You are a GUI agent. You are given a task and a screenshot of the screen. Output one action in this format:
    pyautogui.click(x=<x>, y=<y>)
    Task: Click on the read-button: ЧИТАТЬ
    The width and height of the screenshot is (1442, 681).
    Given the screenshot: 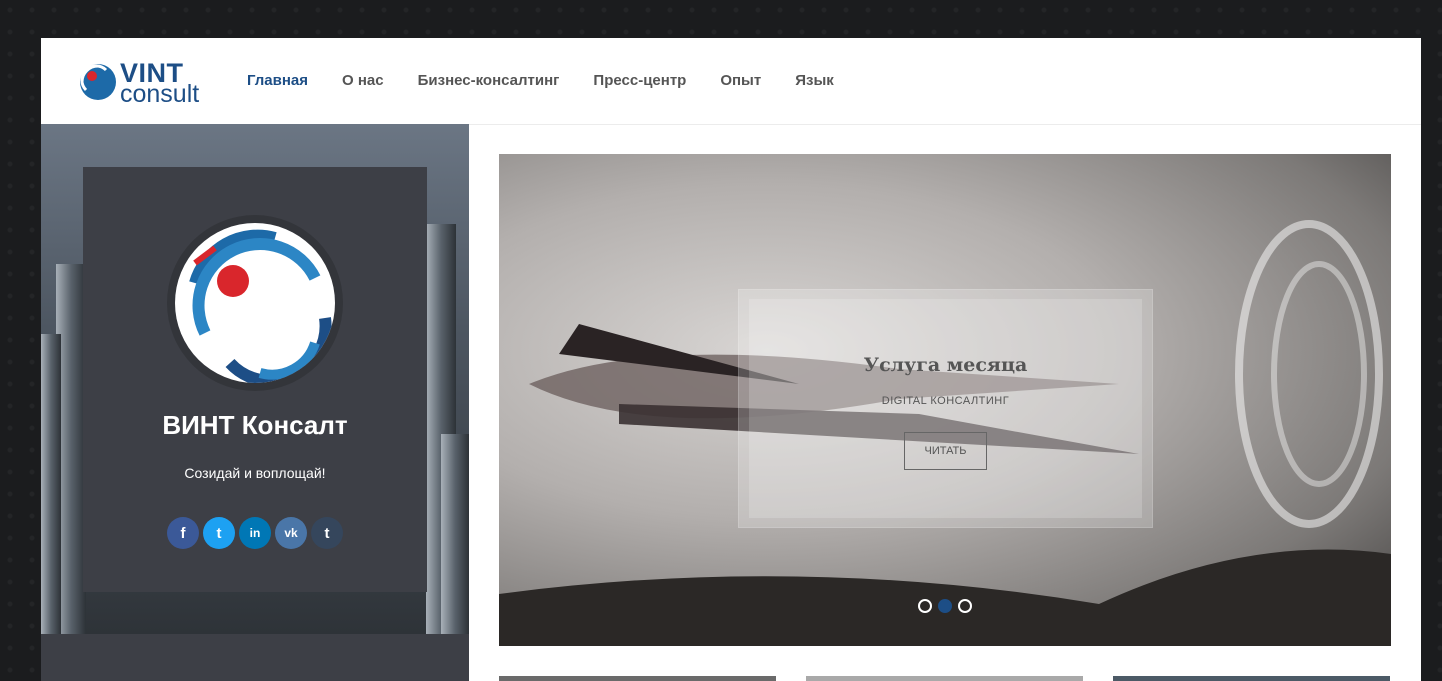 What is the action you would take?
    pyautogui.click(x=945, y=451)
    